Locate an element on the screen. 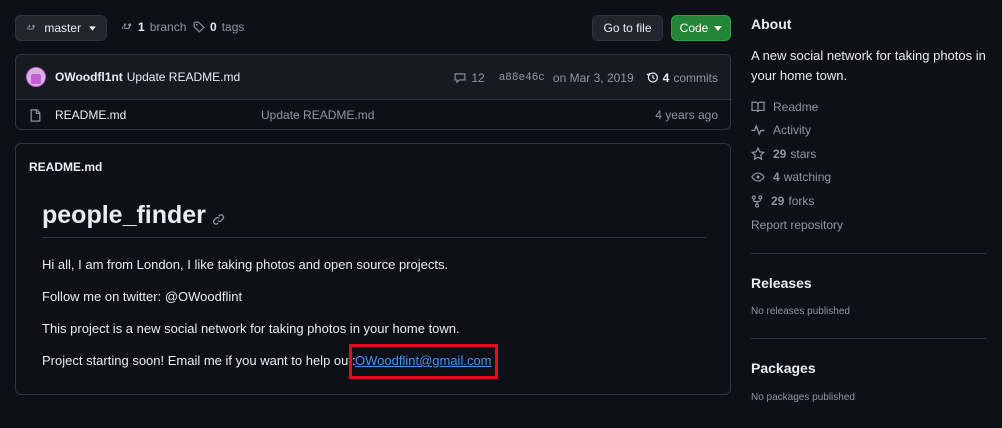 Image resolution: width=1002 pixels, height=428 pixels. branches-link: 1 branch is located at coordinates (153, 27).